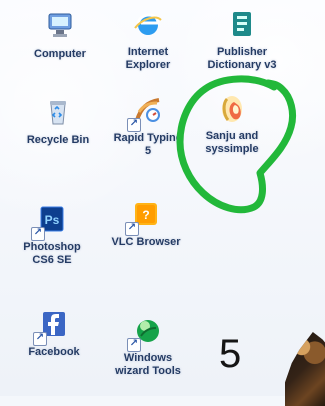 The width and height of the screenshot is (325, 406). I want to click on desktop-icon-facebook: ↗ Facebook, so click(54, 333).